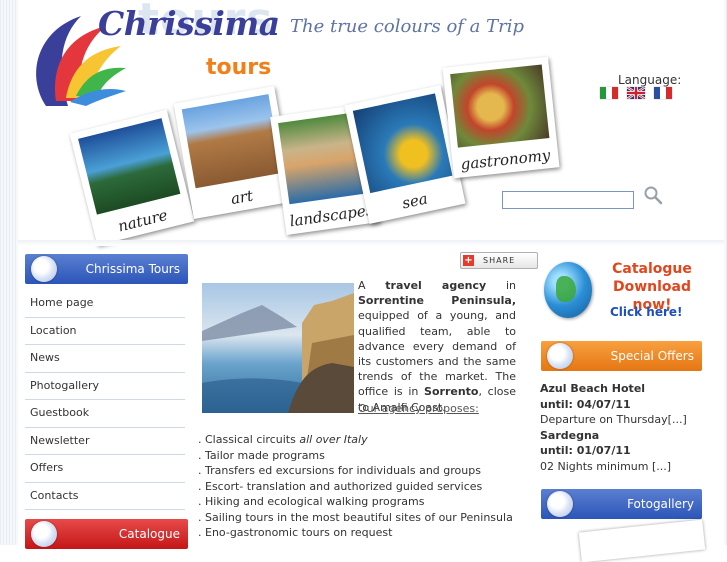 The image size is (727, 562). I want to click on polaroid-gastronomy: gastronomy, so click(501, 117).